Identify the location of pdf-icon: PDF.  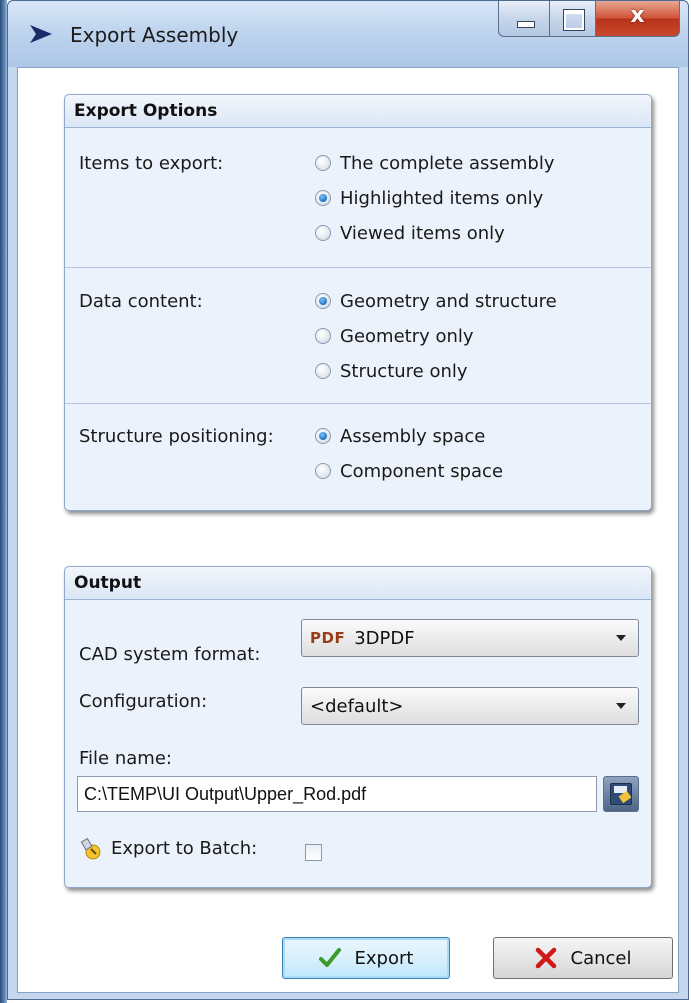
(328, 638).